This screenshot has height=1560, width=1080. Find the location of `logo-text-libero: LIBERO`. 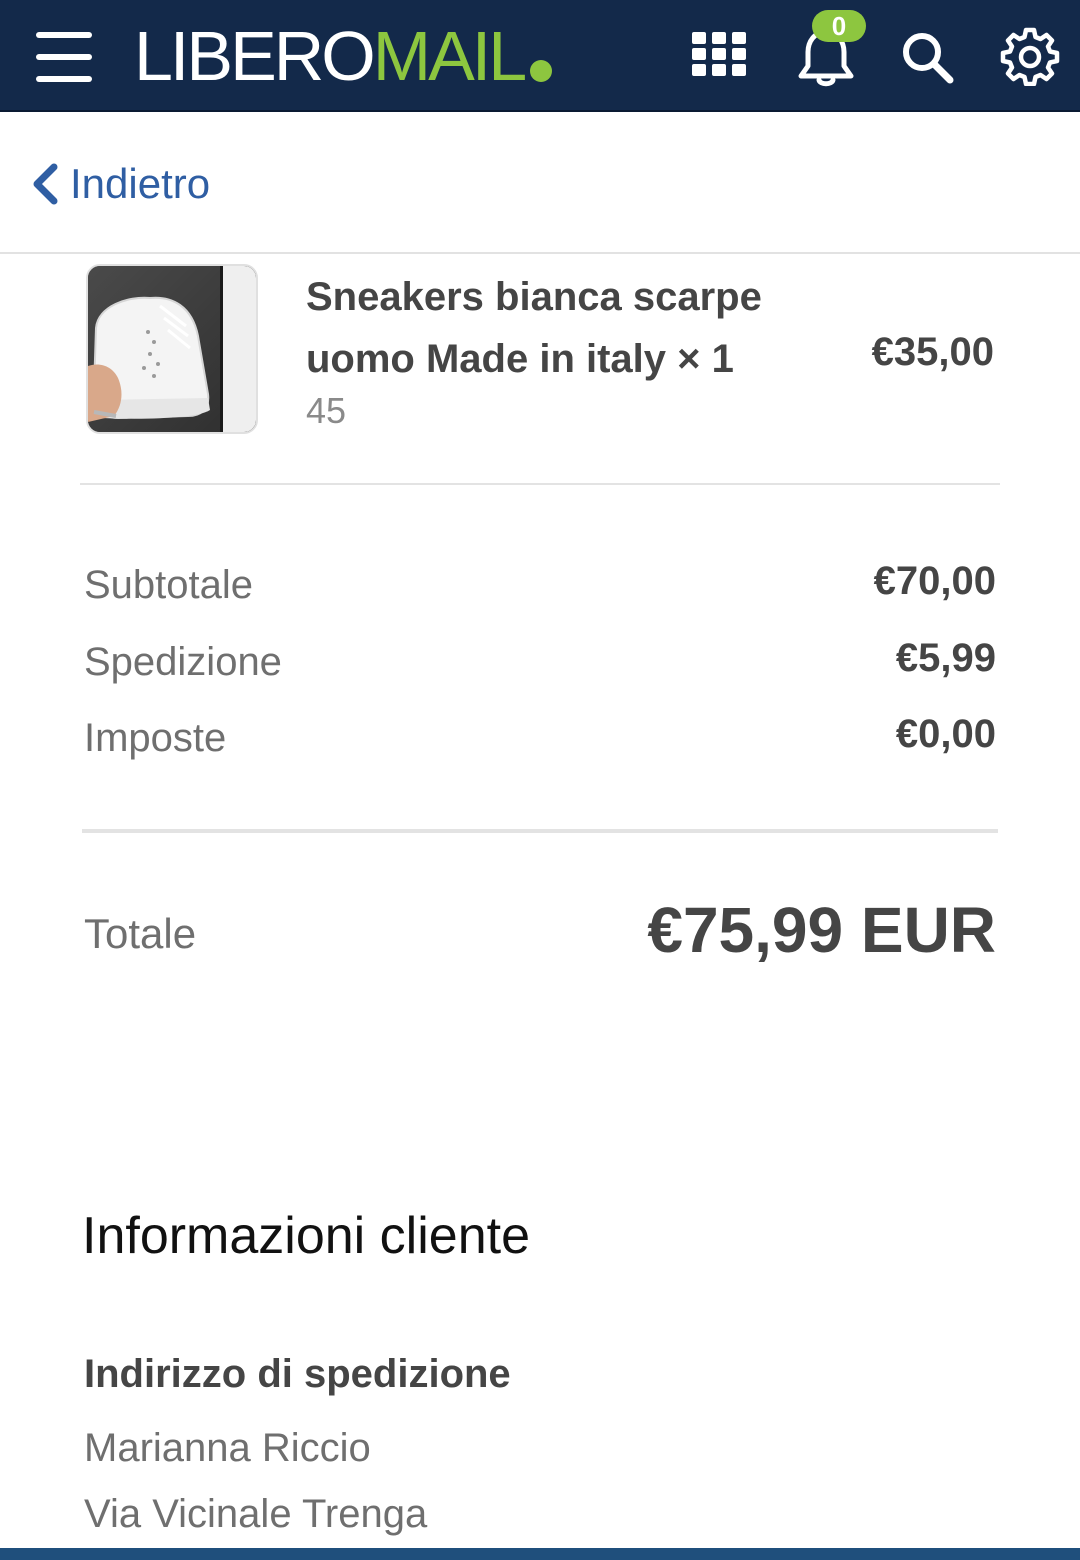

logo-text-libero: LIBERO is located at coordinates (255, 56).